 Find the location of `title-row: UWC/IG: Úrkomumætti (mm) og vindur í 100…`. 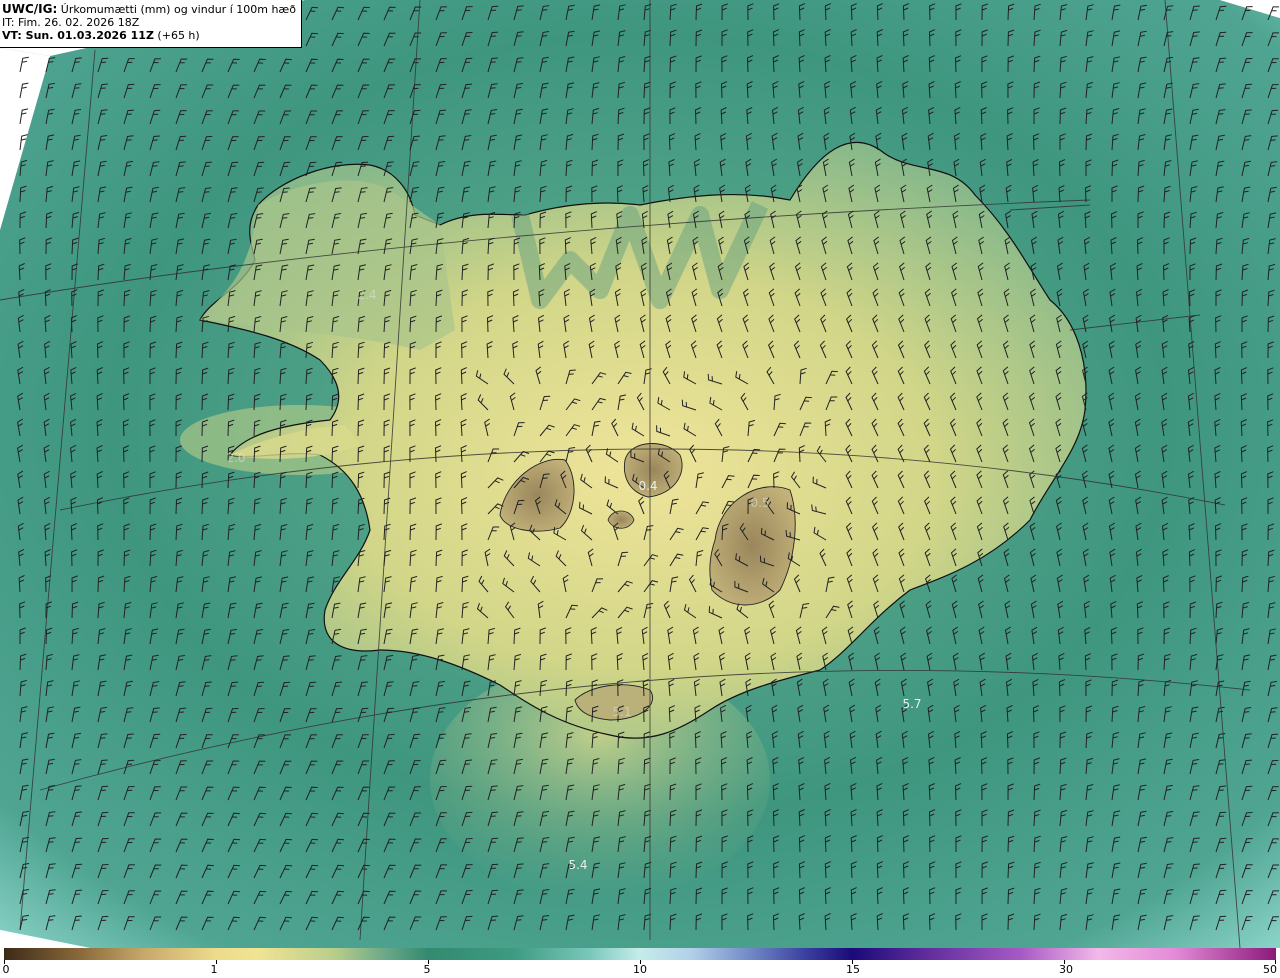

title-row: UWC/IG: Úrkomumætti (mm) og vindur í 100… is located at coordinates (151, 9).